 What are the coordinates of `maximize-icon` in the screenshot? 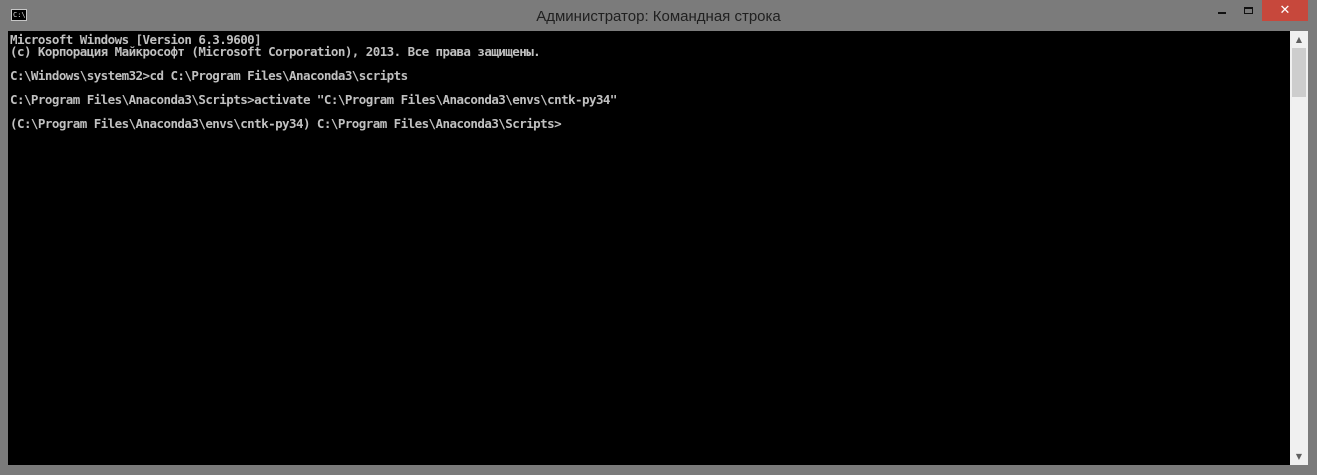 It's located at (1248, 10).